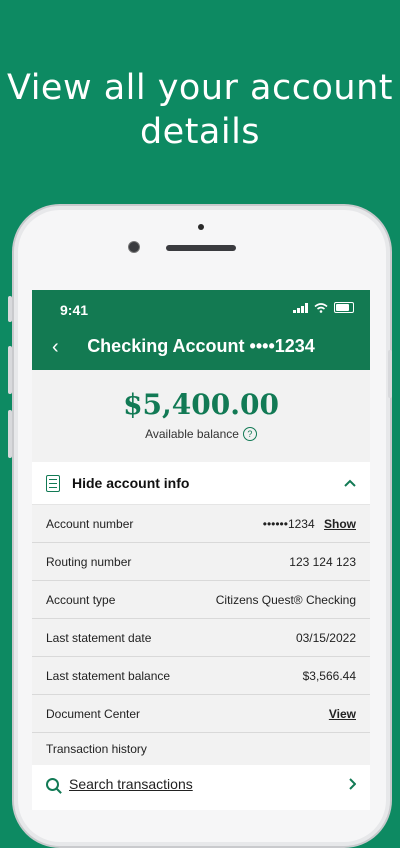 Image resolution: width=400 pixels, height=848 pixels. I want to click on available-balance-label: Available balance, so click(192, 434).